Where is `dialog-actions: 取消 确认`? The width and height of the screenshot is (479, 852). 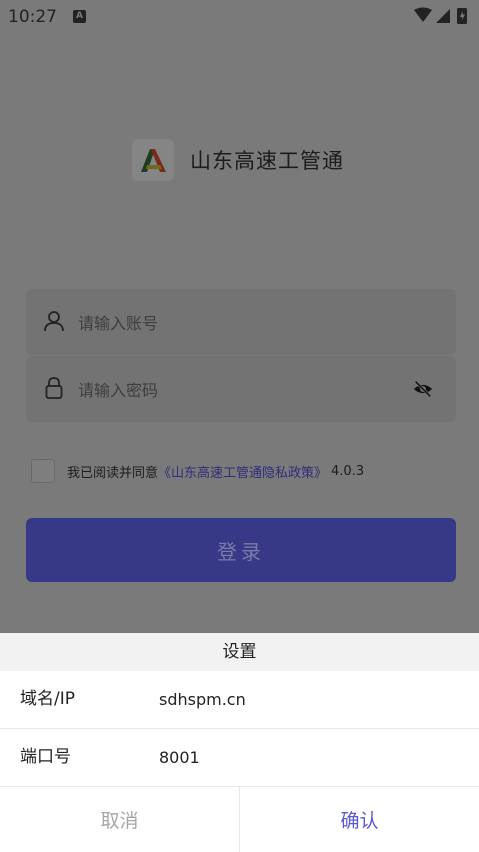
dialog-actions: 取消 确认 is located at coordinates (239, 819).